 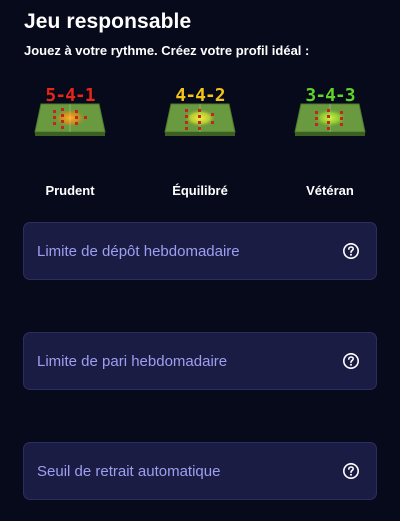 What do you see at coordinates (330, 190) in the screenshot?
I see `profile-label: Vétéran` at bounding box center [330, 190].